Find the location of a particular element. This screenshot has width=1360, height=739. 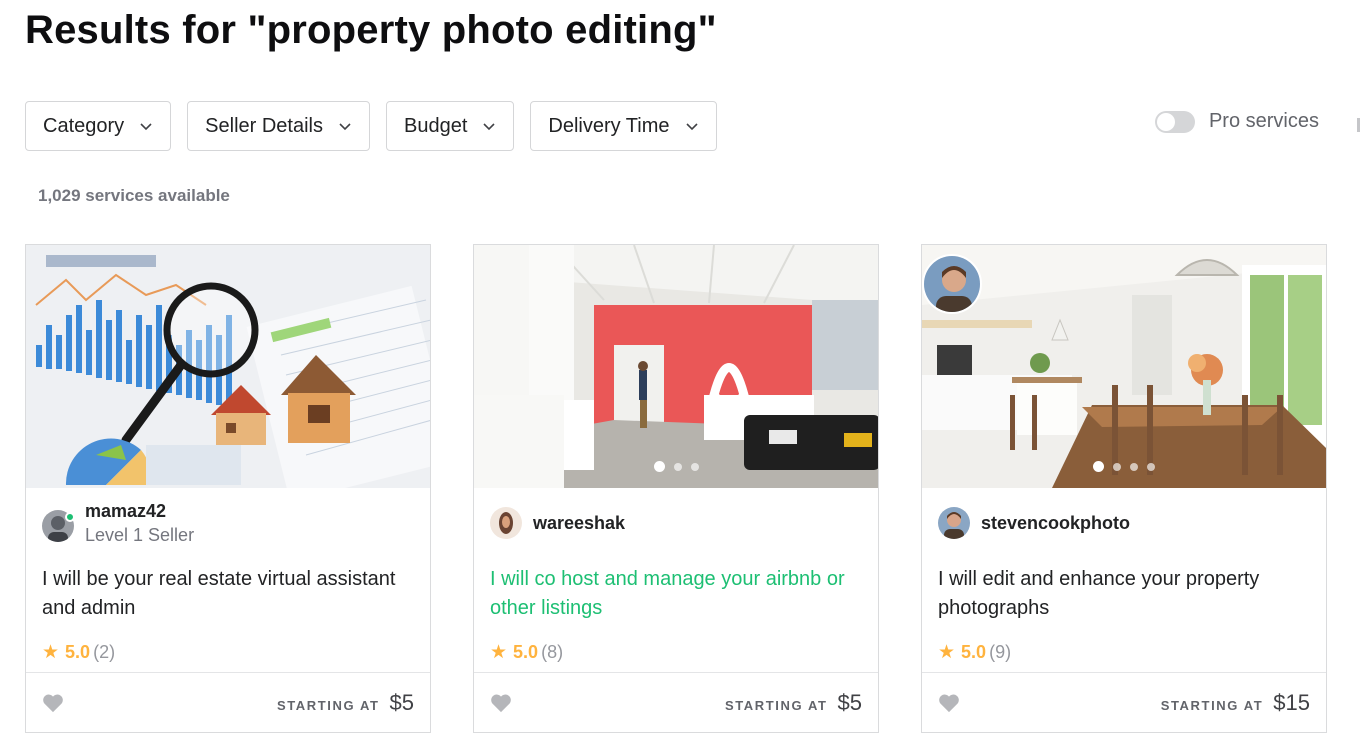

page-title: Results for "property photo editing" is located at coordinates (371, 30).